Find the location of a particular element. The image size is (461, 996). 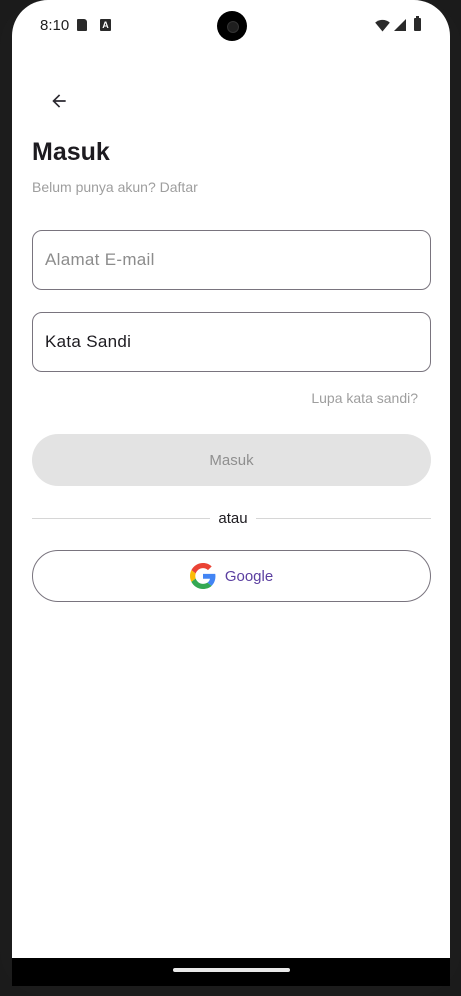

login-button: Masuk is located at coordinates (231, 460).